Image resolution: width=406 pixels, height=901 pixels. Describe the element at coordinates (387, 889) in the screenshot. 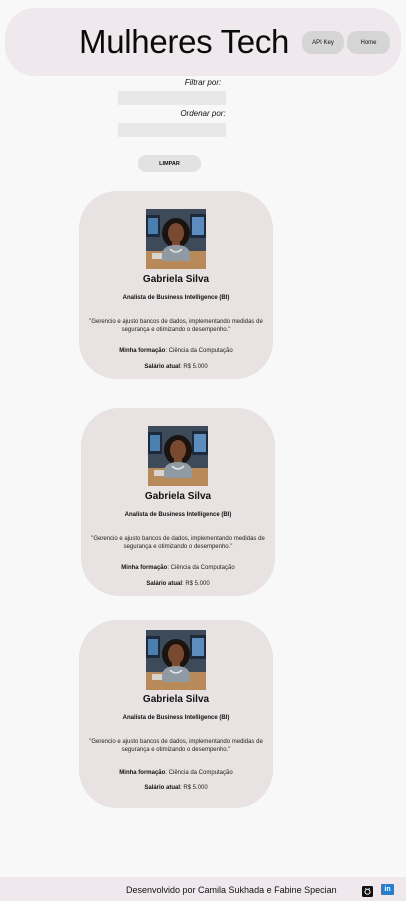

I see `linkedin-icon: in` at that location.